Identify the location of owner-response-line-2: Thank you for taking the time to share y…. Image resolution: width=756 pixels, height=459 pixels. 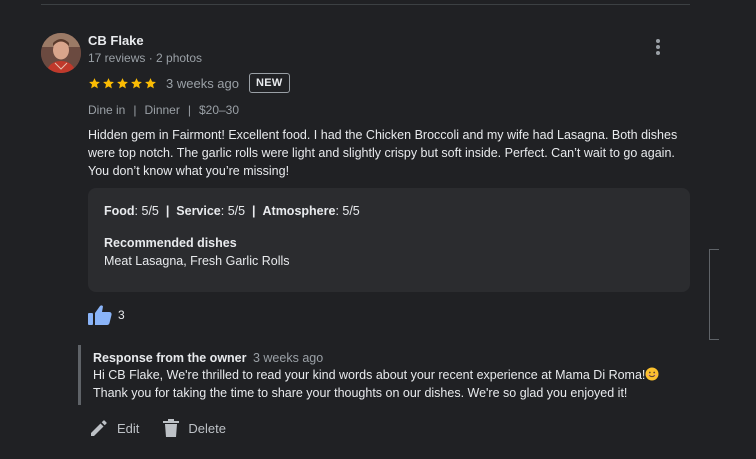
(360, 393).